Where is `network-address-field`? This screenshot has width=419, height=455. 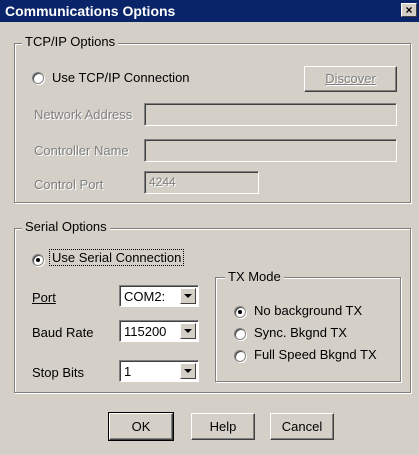
network-address-field is located at coordinates (270, 114).